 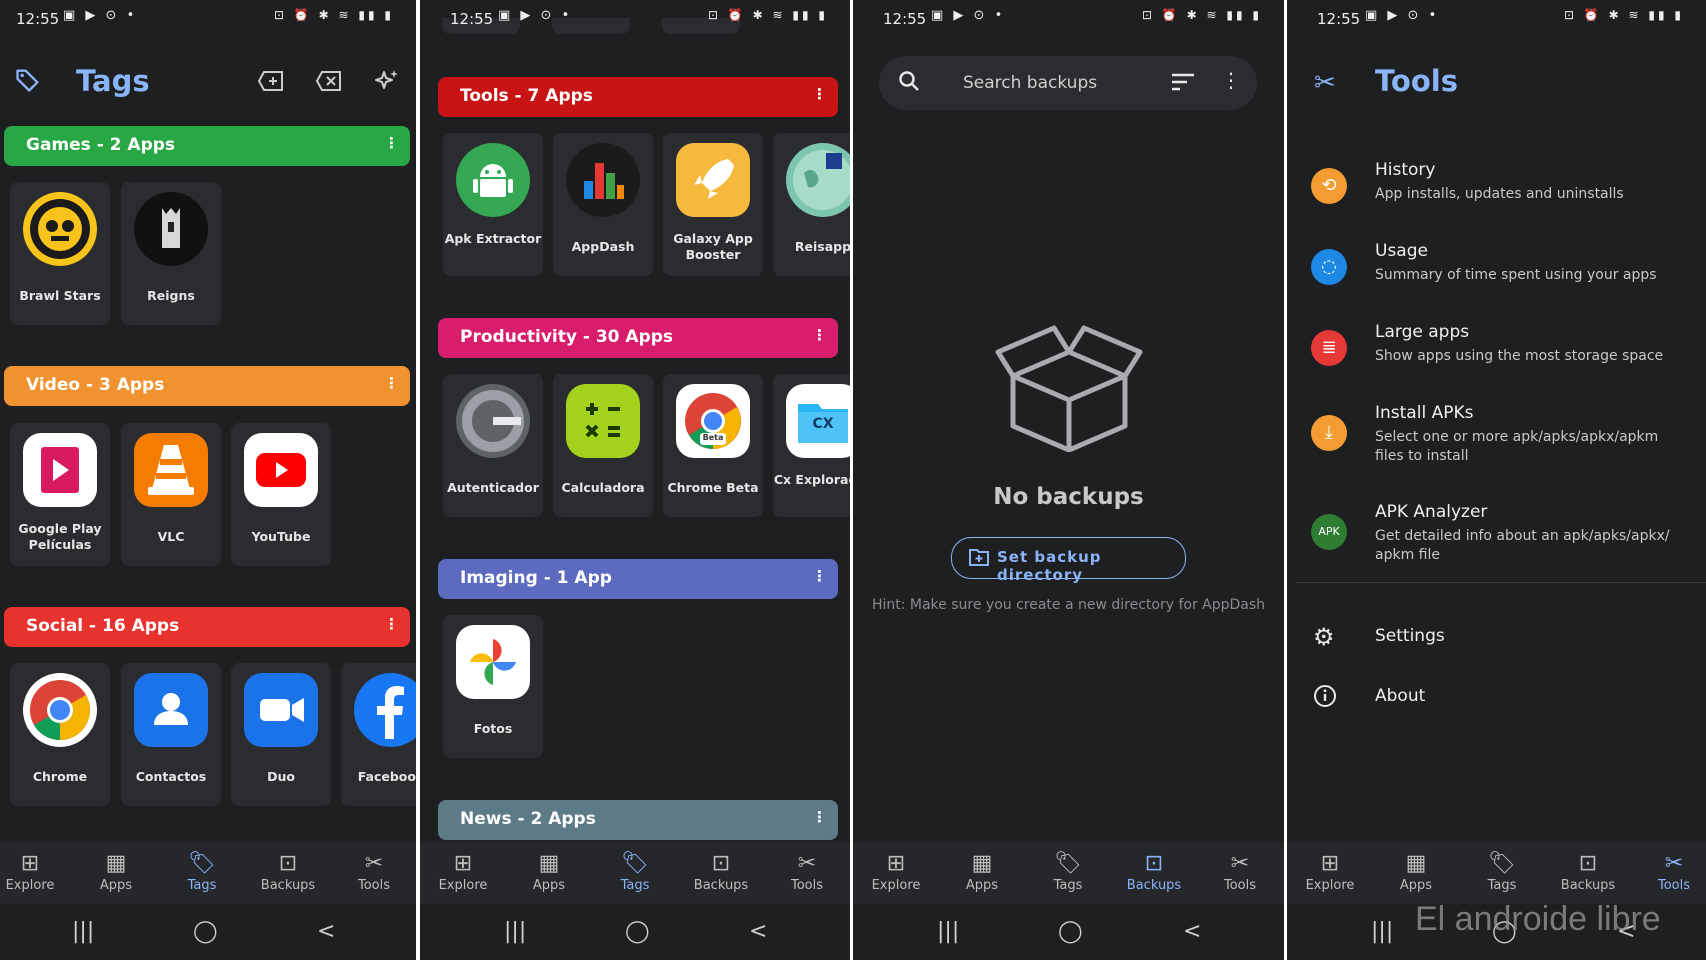 What do you see at coordinates (896, 863) in the screenshot?
I see `explore-icon: ⊞` at bounding box center [896, 863].